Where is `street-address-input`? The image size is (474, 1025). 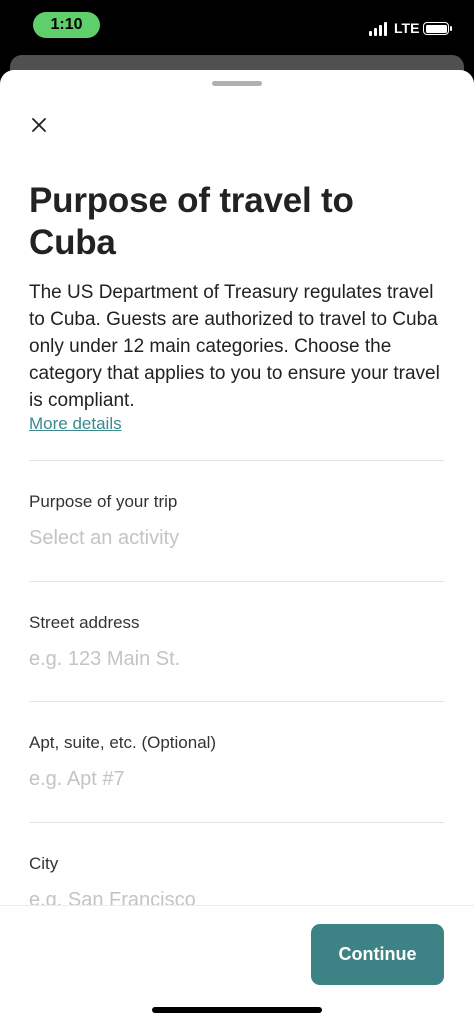
street-address-input is located at coordinates (236, 659).